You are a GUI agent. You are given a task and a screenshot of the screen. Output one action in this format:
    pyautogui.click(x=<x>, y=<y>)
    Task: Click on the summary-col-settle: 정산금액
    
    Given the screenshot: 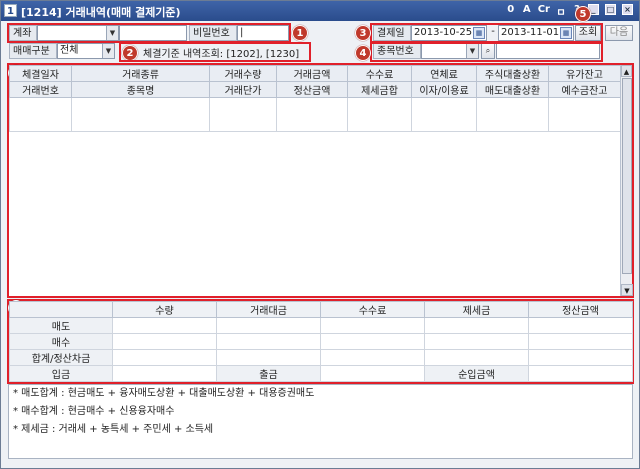 What is the action you would take?
    pyautogui.click(x=580, y=309)
    